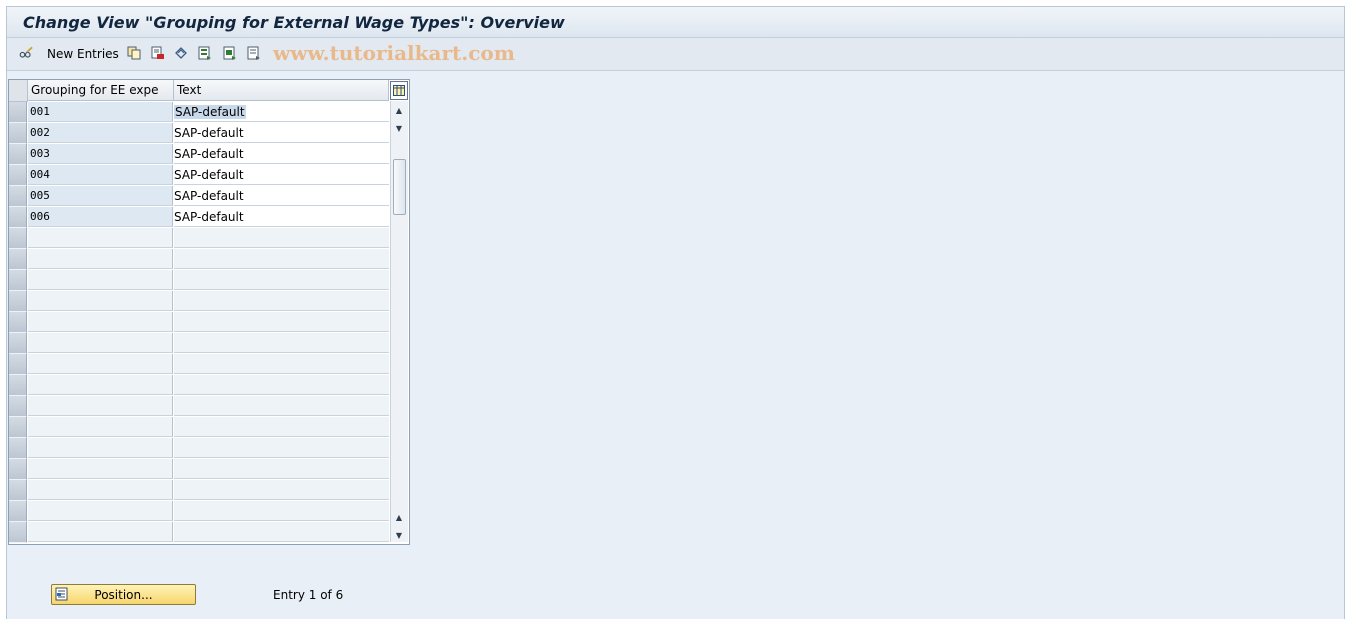  Describe the element at coordinates (399, 110) in the screenshot. I see `scroll-up-icon: ▲` at that location.